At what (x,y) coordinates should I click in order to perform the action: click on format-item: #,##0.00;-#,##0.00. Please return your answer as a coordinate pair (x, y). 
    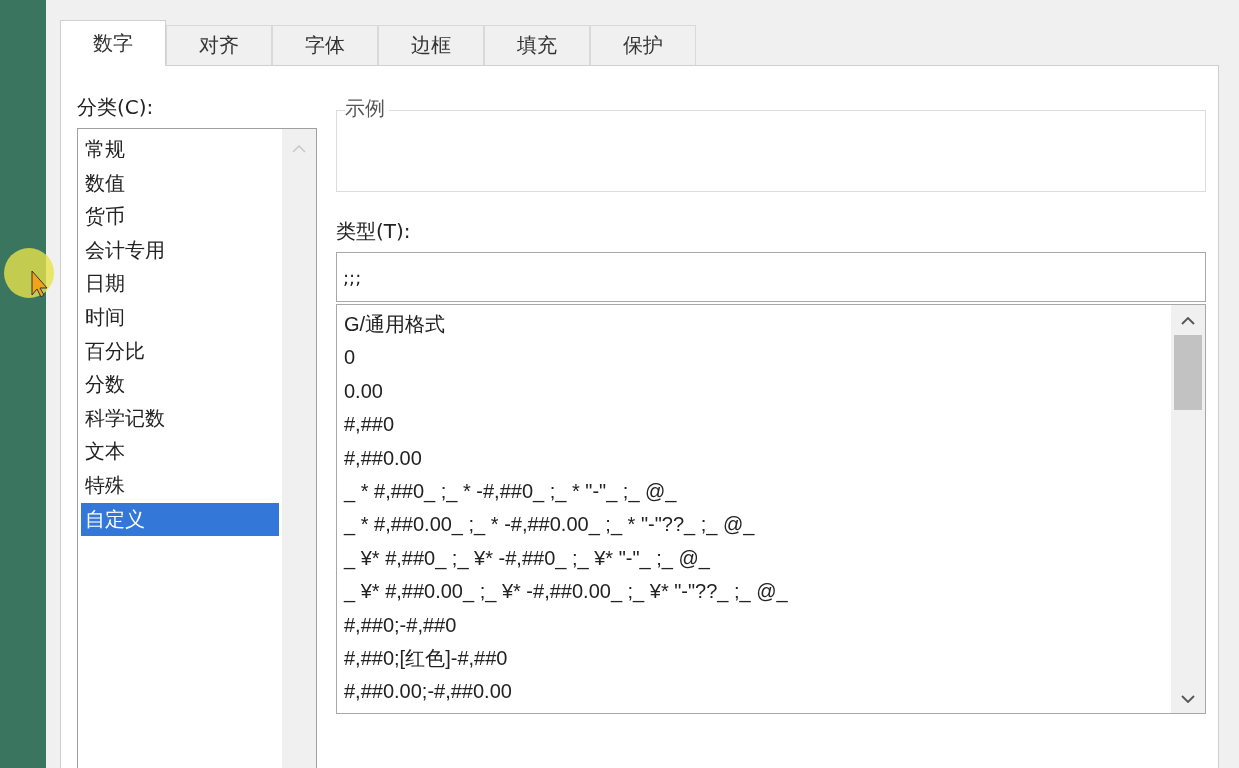
    Looking at the image, I should click on (754, 692).